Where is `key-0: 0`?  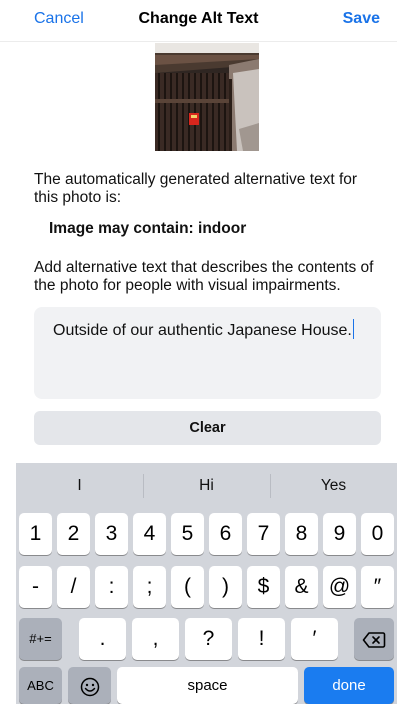 key-0: 0 is located at coordinates (377, 534).